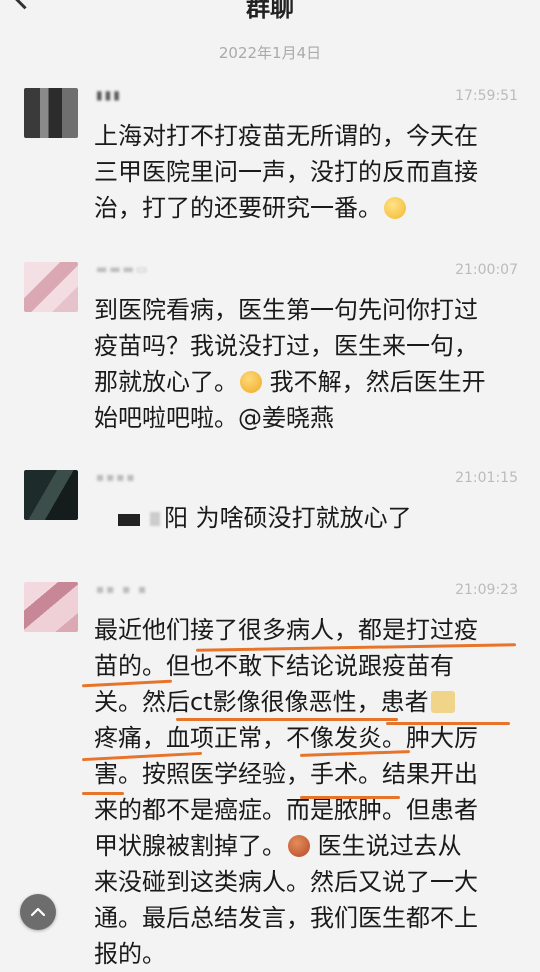  Describe the element at coordinates (261, 702) in the screenshot. I see `message-line-text: 关。然后ct影像很像恶性，患者` at that location.